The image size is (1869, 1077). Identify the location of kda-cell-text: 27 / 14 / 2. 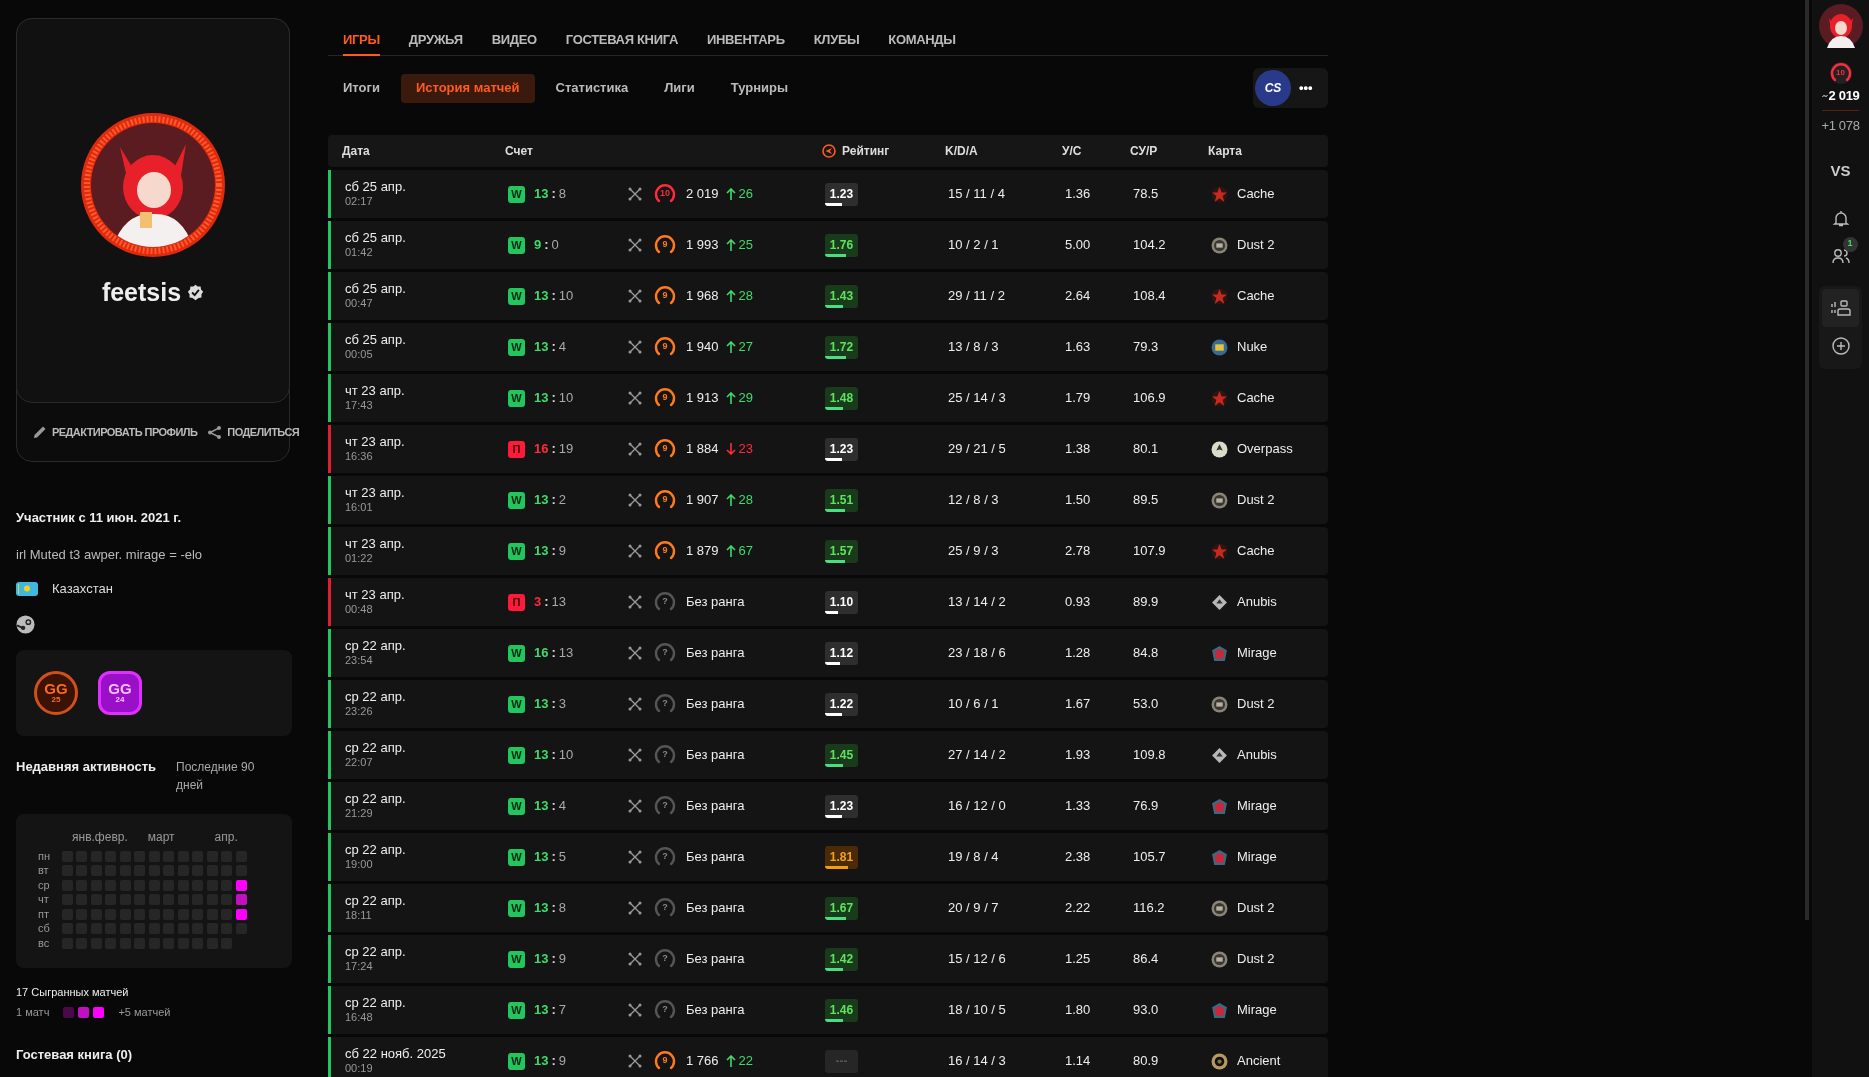
(977, 755).